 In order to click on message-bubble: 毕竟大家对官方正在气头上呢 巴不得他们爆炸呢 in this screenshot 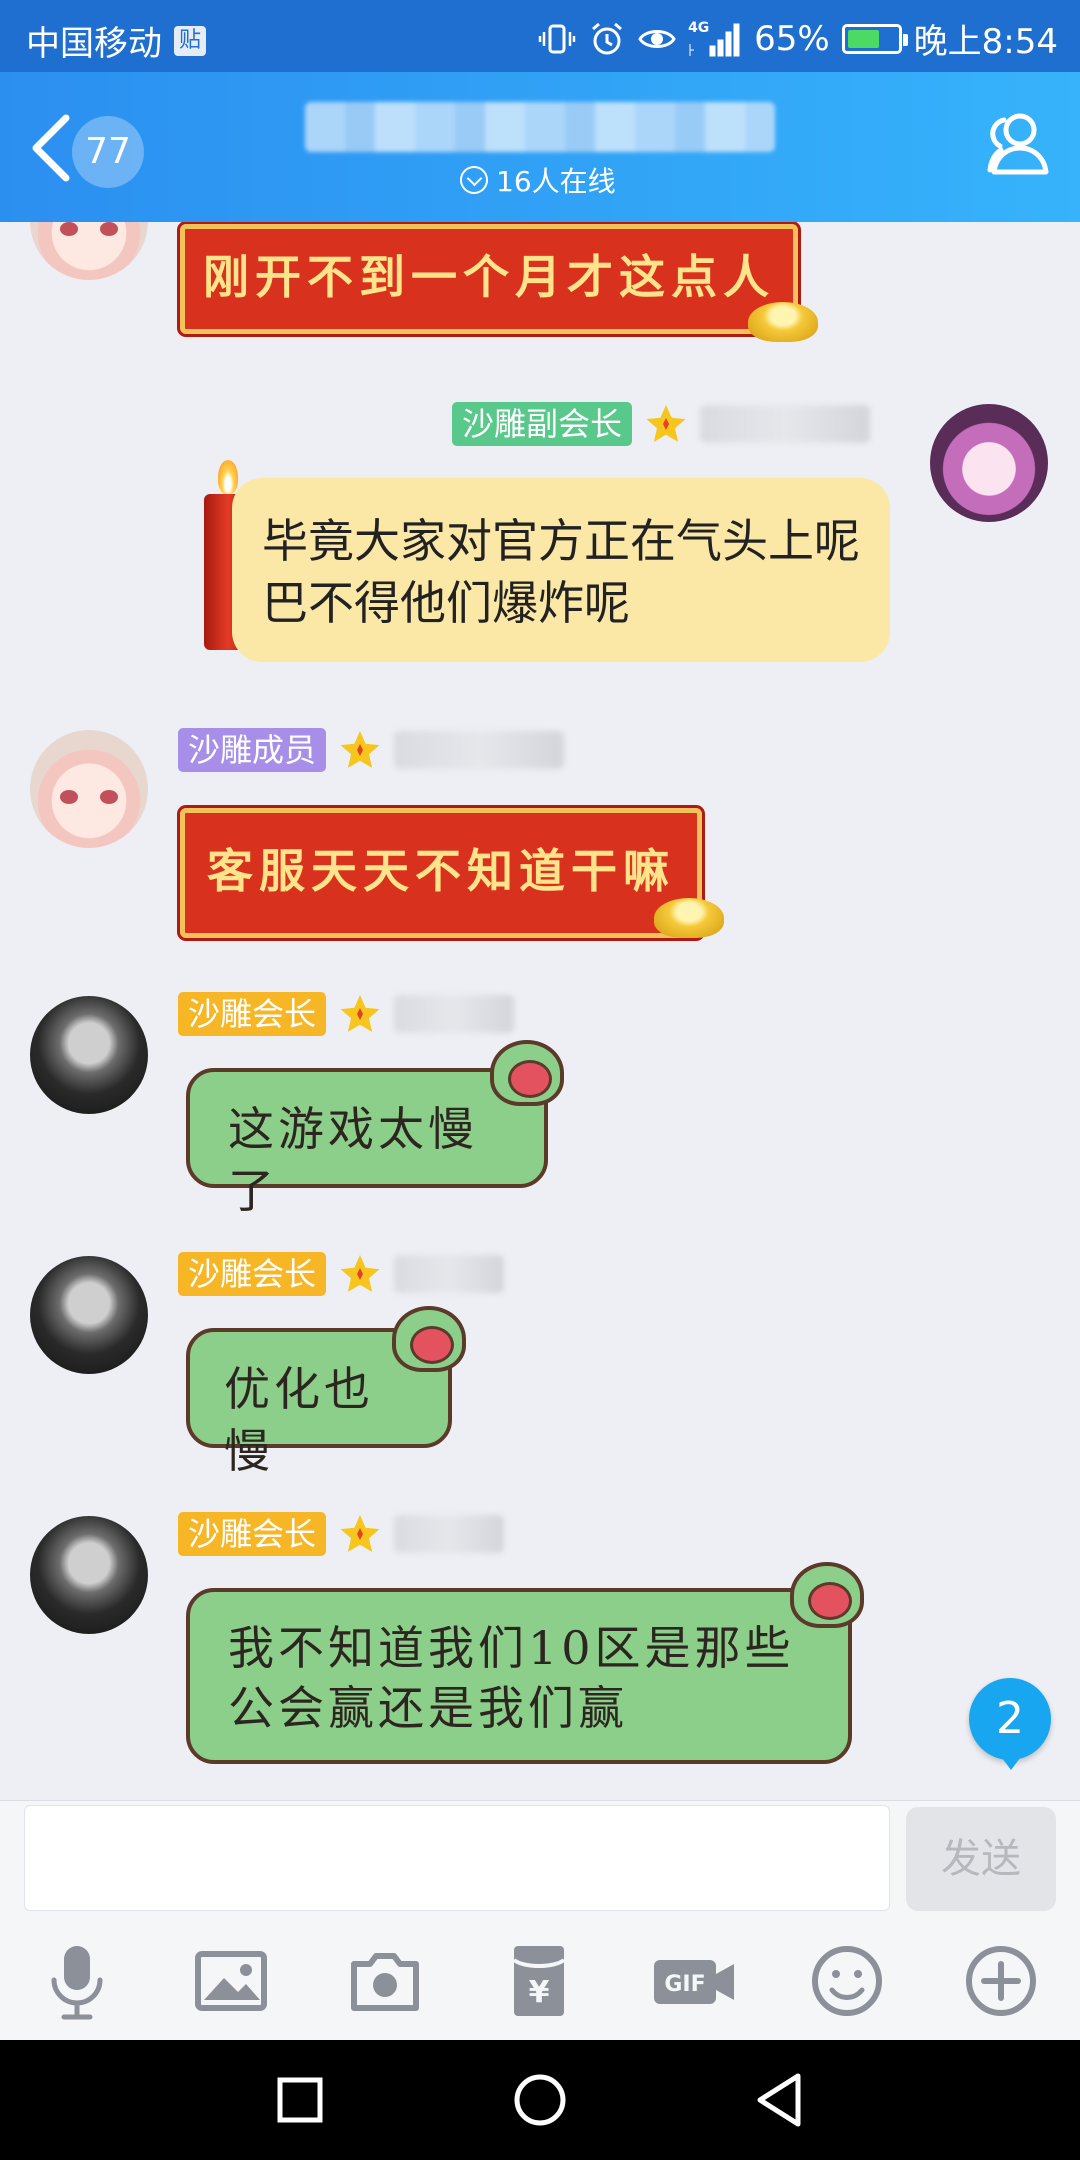, I will do `click(561, 570)`.